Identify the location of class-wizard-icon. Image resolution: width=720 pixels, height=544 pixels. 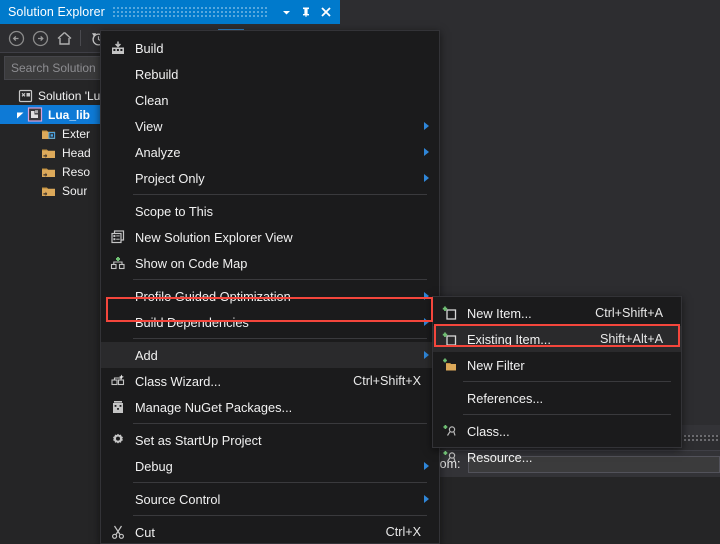
(118, 381).